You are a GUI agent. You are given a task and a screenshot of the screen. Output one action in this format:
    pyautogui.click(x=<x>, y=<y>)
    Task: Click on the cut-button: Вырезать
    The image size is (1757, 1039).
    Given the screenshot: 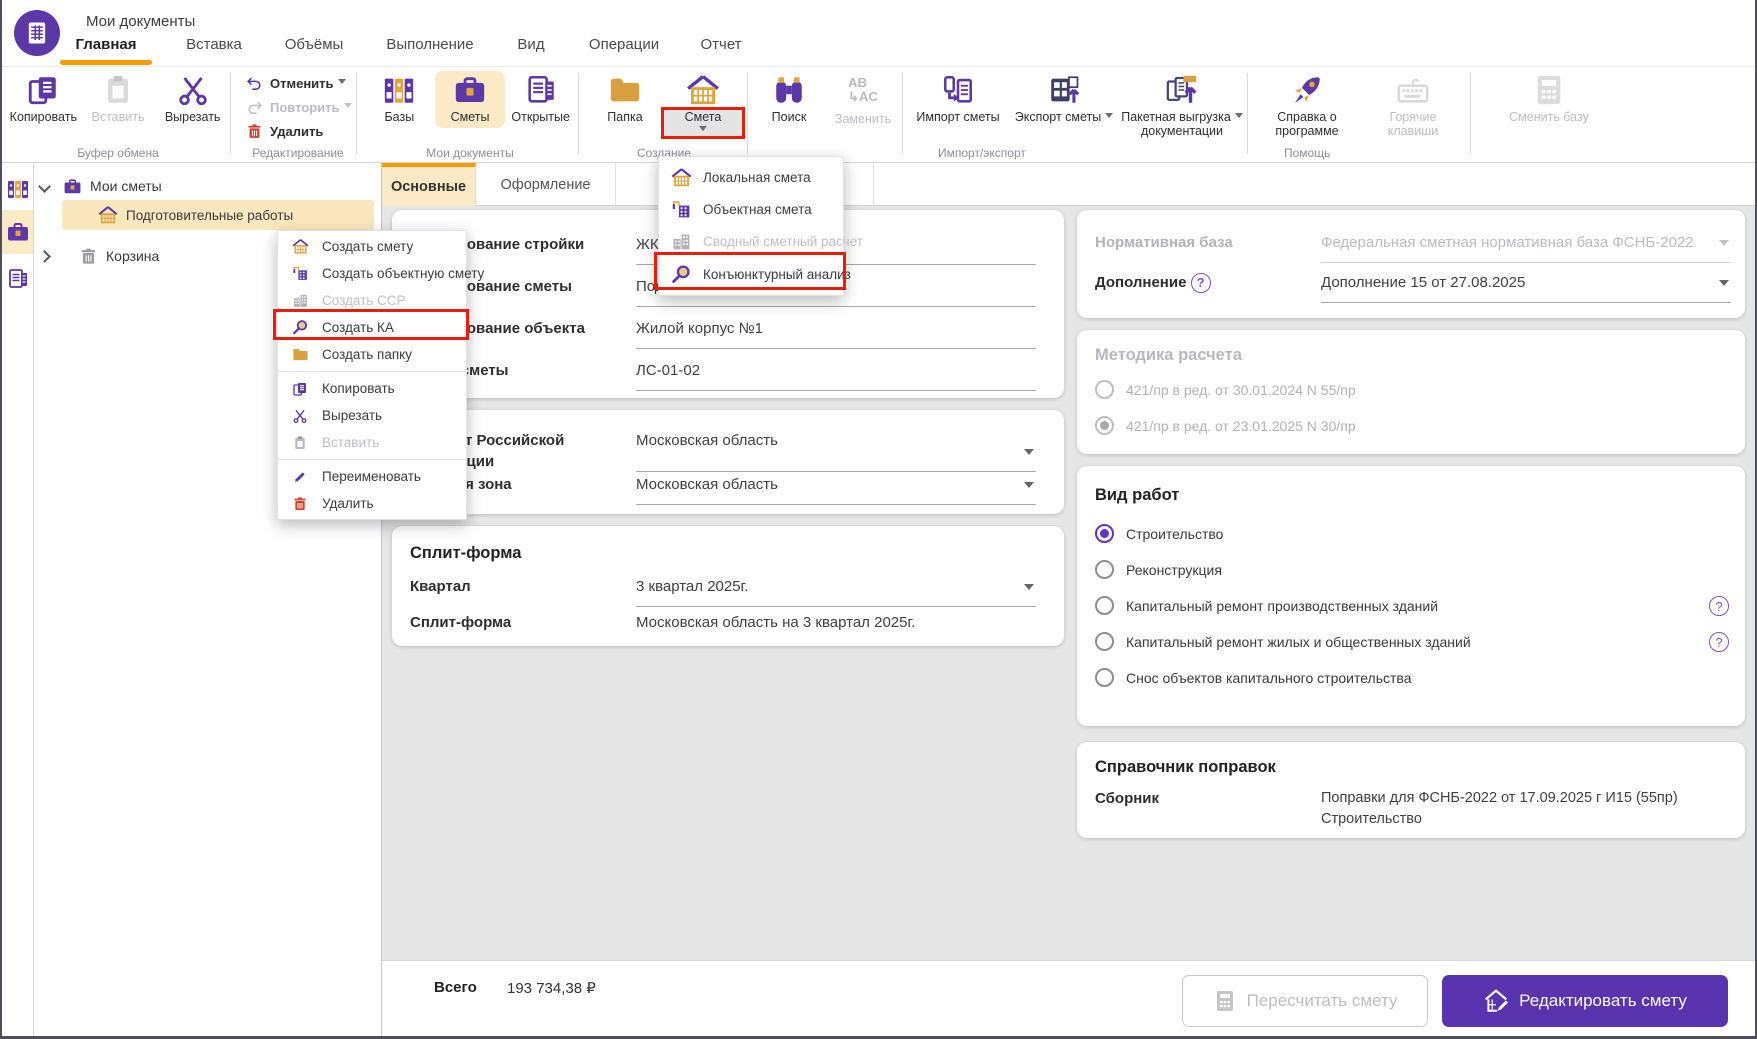 What is the action you would take?
    pyautogui.click(x=193, y=97)
    